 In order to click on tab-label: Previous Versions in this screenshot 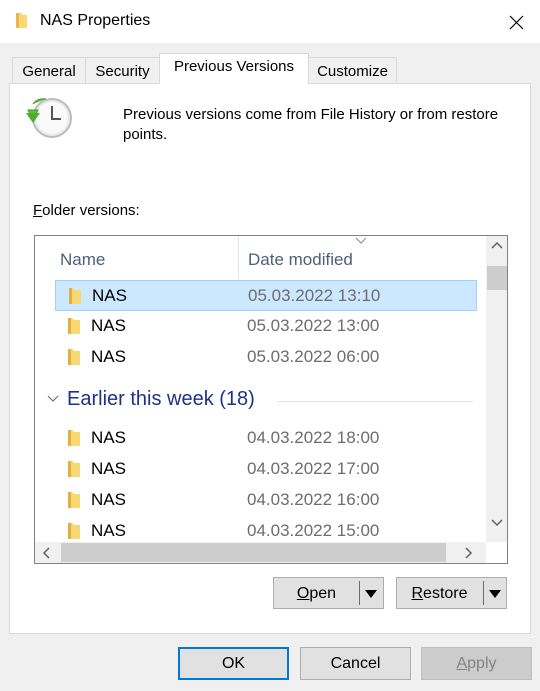, I will do `click(234, 66)`.